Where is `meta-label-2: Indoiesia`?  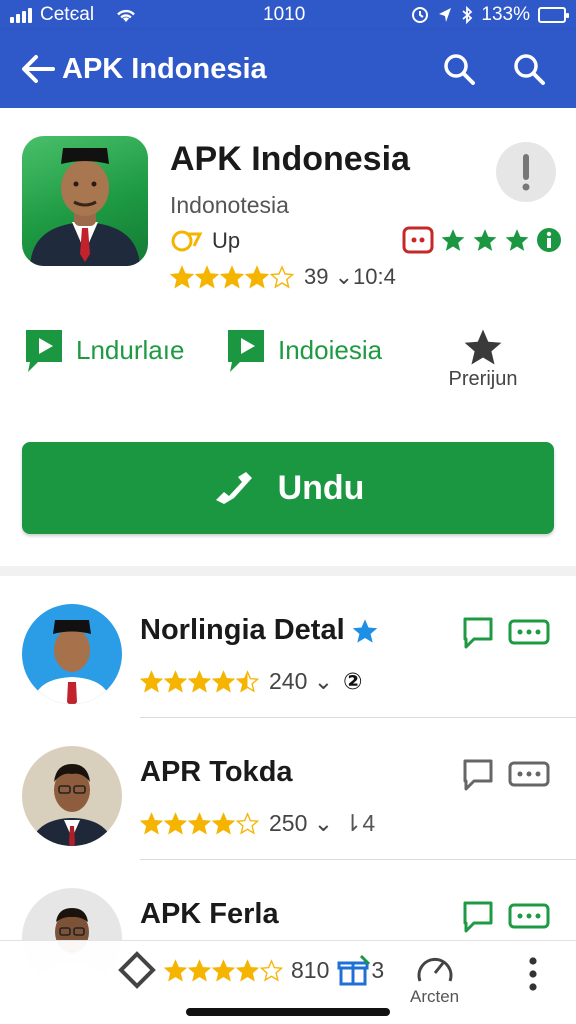
meta-label-2: Indoiesia is located at coordinates (330, 349).